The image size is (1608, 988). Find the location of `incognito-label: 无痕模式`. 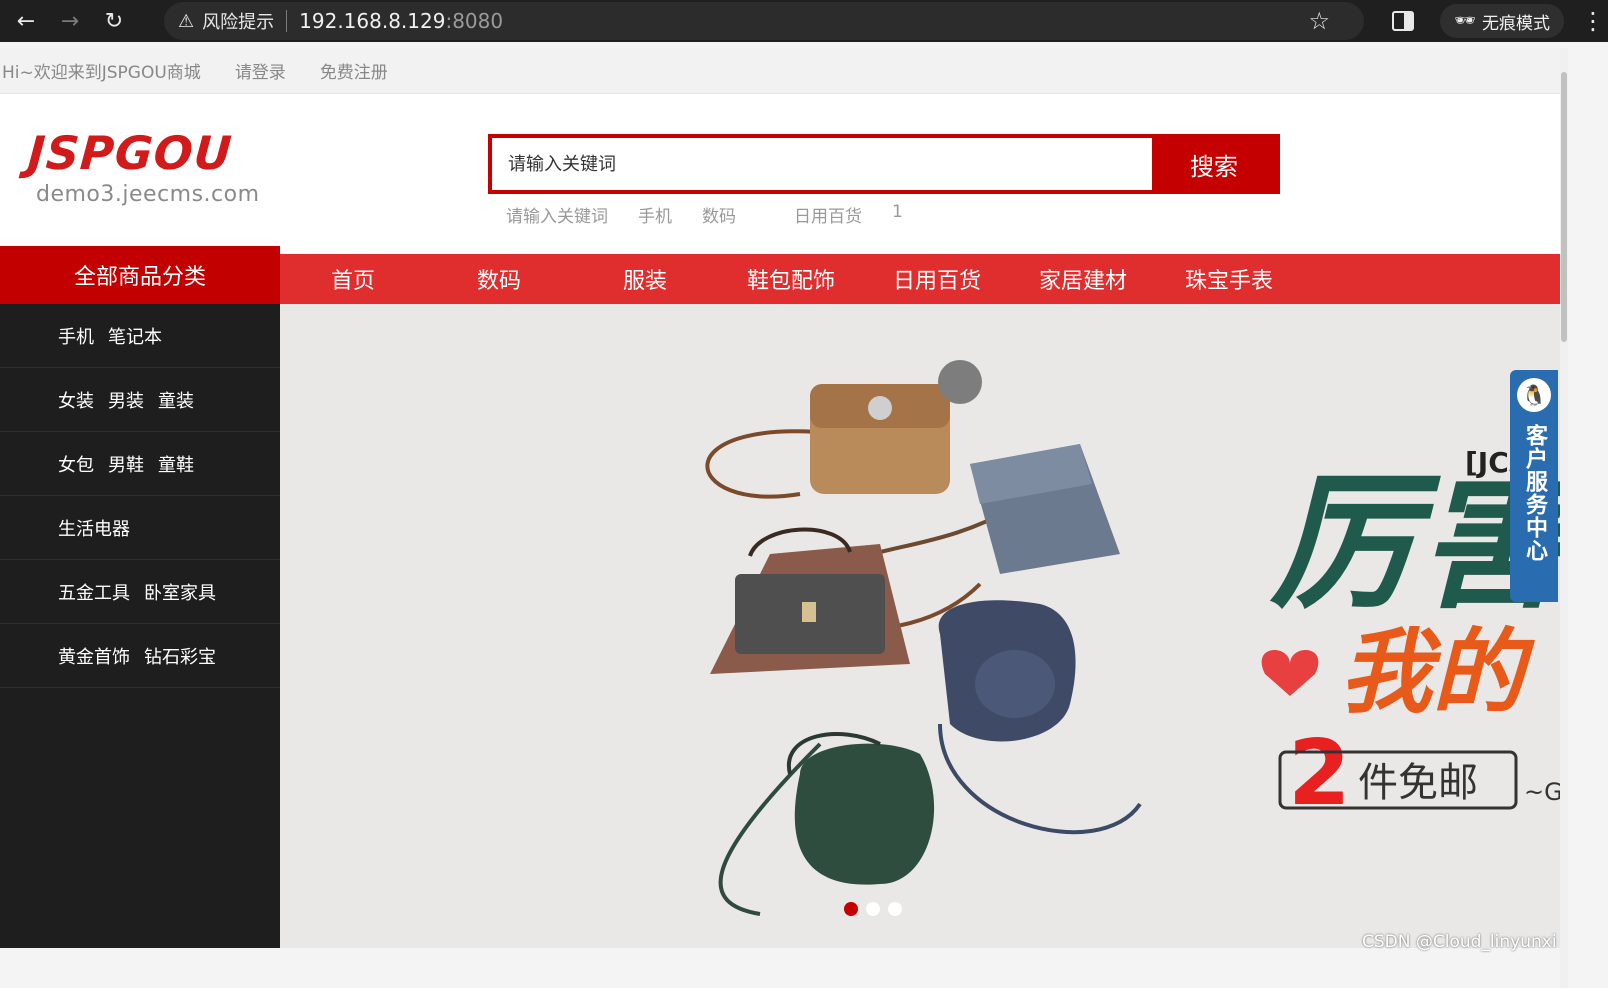

incognito-label: 无痕模式 is located at coordinates (1516, 23).